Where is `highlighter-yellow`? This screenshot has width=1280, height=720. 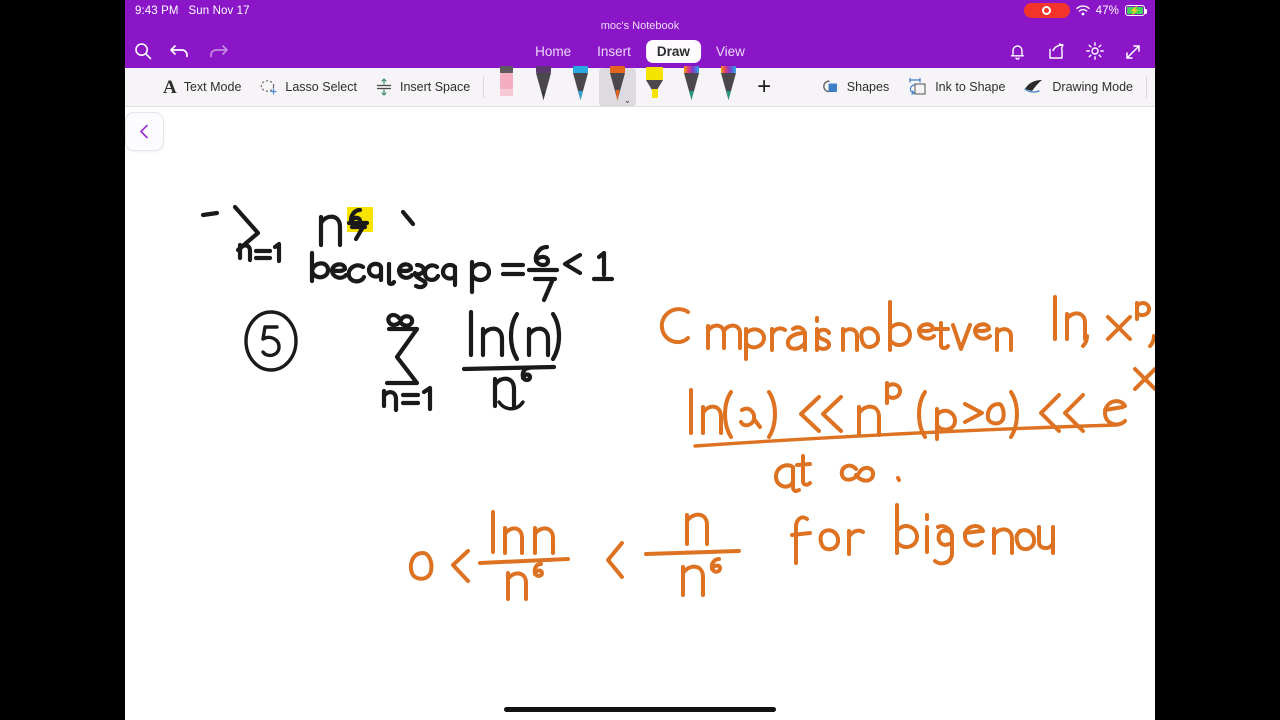 highlighter-yellow is located at coordinates (654, 86).